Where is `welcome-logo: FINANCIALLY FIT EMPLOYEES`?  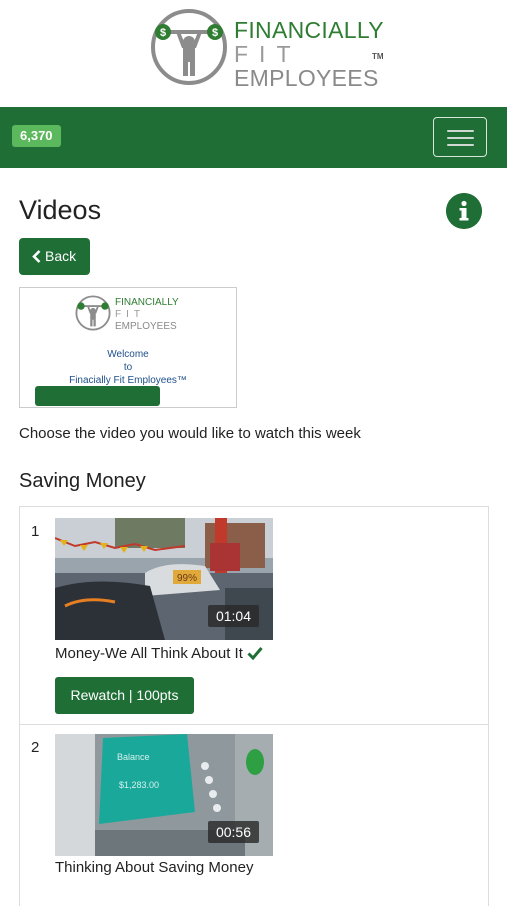
welcome-logo: FINANCIALLY FIT EMPLOYEES is located at coordinates (130, 313).